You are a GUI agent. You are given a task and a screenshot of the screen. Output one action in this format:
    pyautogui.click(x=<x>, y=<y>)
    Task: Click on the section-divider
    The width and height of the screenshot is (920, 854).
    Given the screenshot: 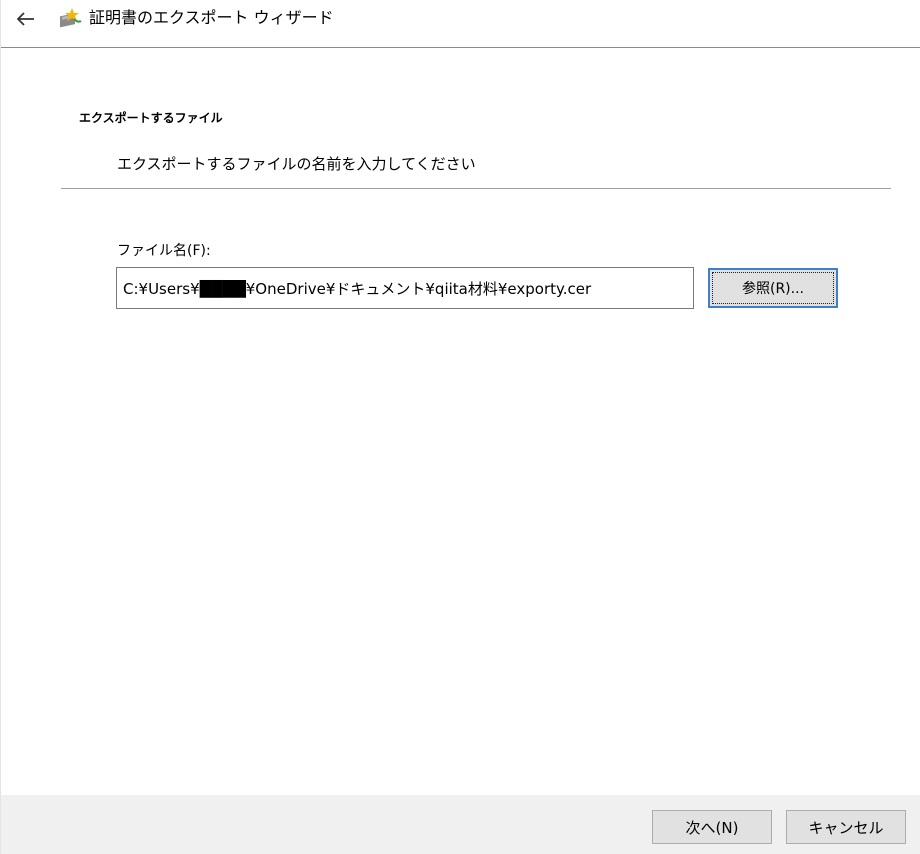 What is the action you would take?
    pyautogui.click(x=476, y=188)
    